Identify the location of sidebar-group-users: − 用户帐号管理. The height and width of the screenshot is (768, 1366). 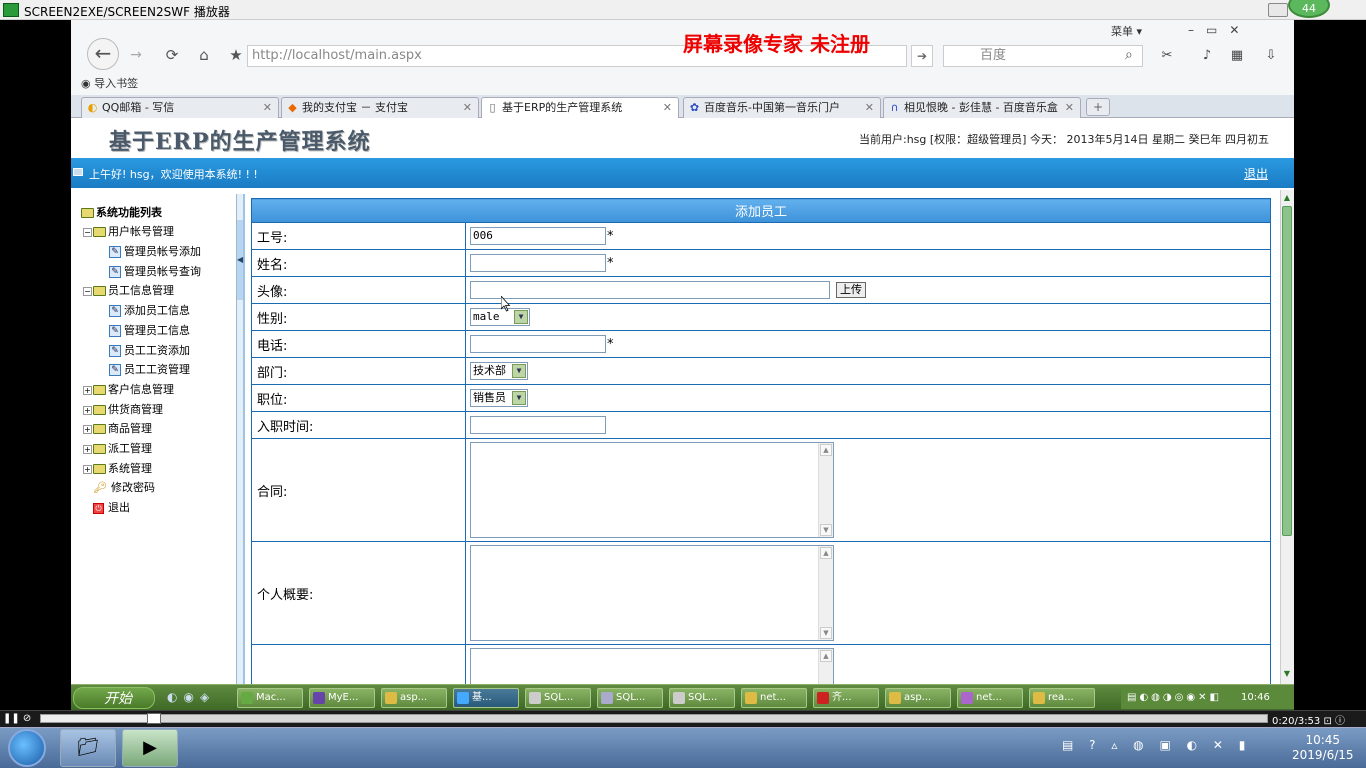
(128, 232).